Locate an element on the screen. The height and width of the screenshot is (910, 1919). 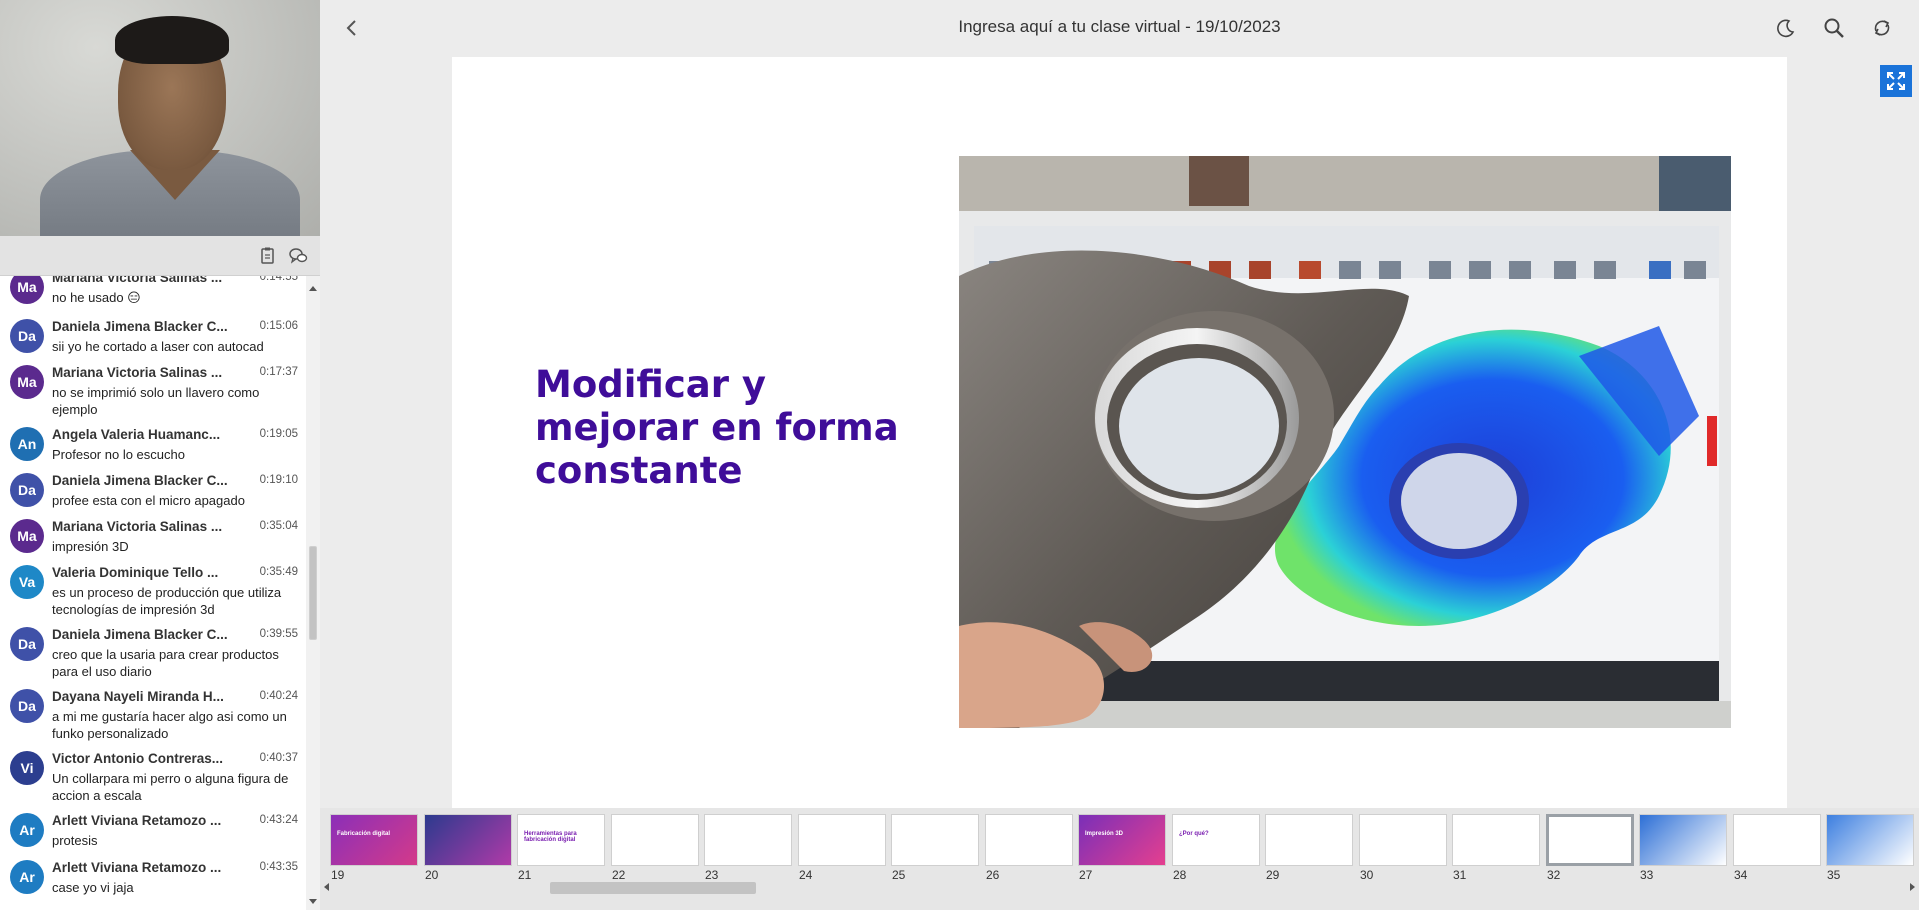
message-time: 0:39:55 is located at coordinates (278, 634).